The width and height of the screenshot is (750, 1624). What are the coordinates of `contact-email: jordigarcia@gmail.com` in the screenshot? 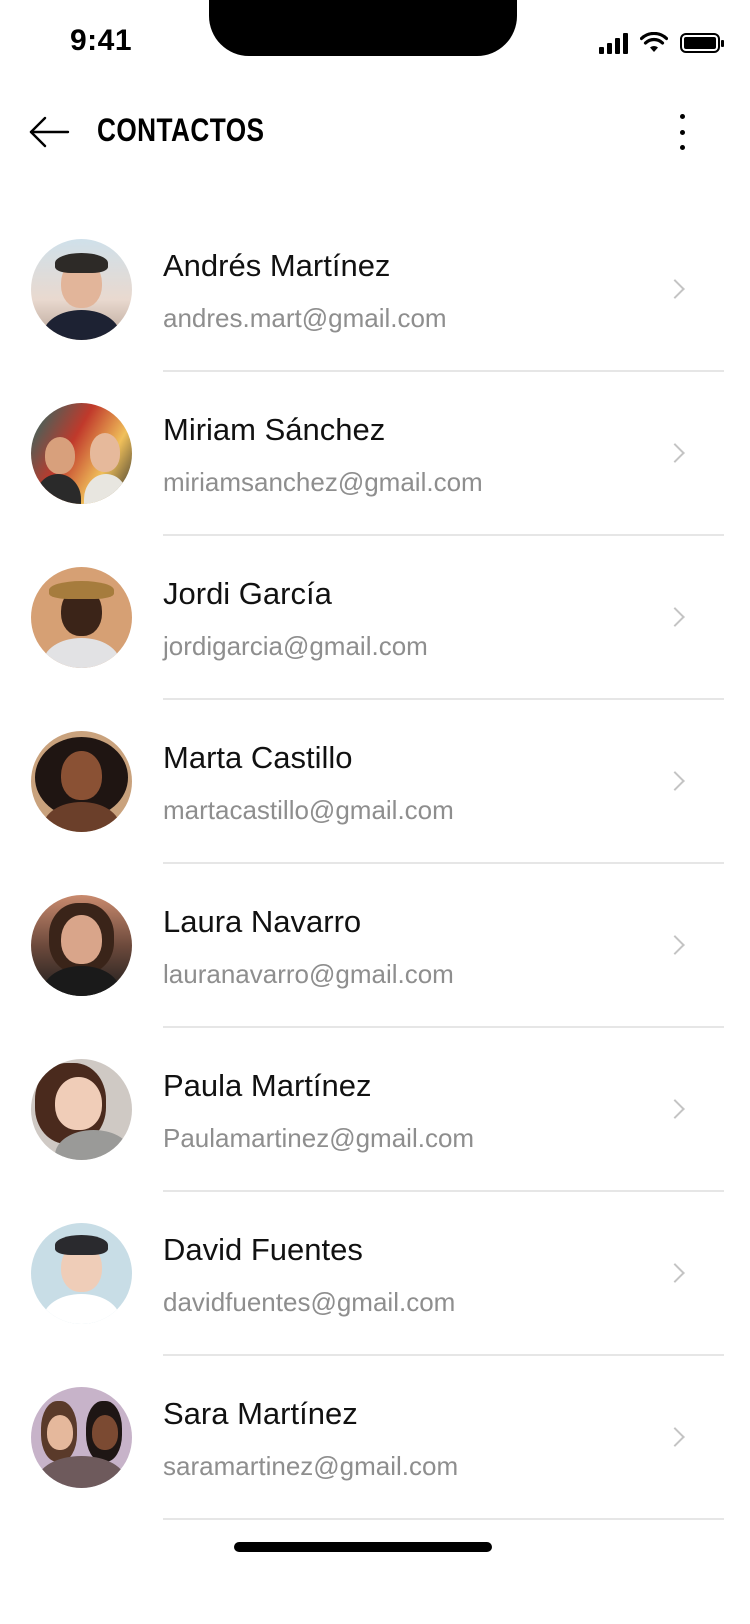 It's located at (295, 646).